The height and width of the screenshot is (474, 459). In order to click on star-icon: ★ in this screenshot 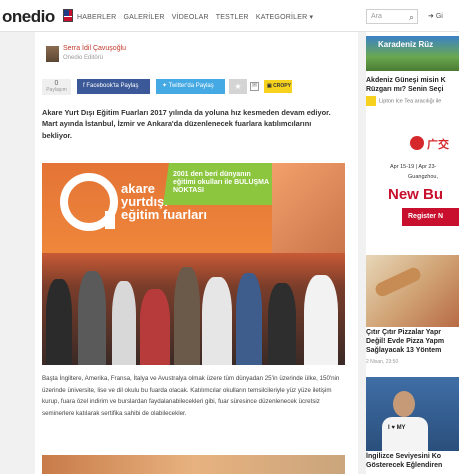, I will do `click(238, 86)`.